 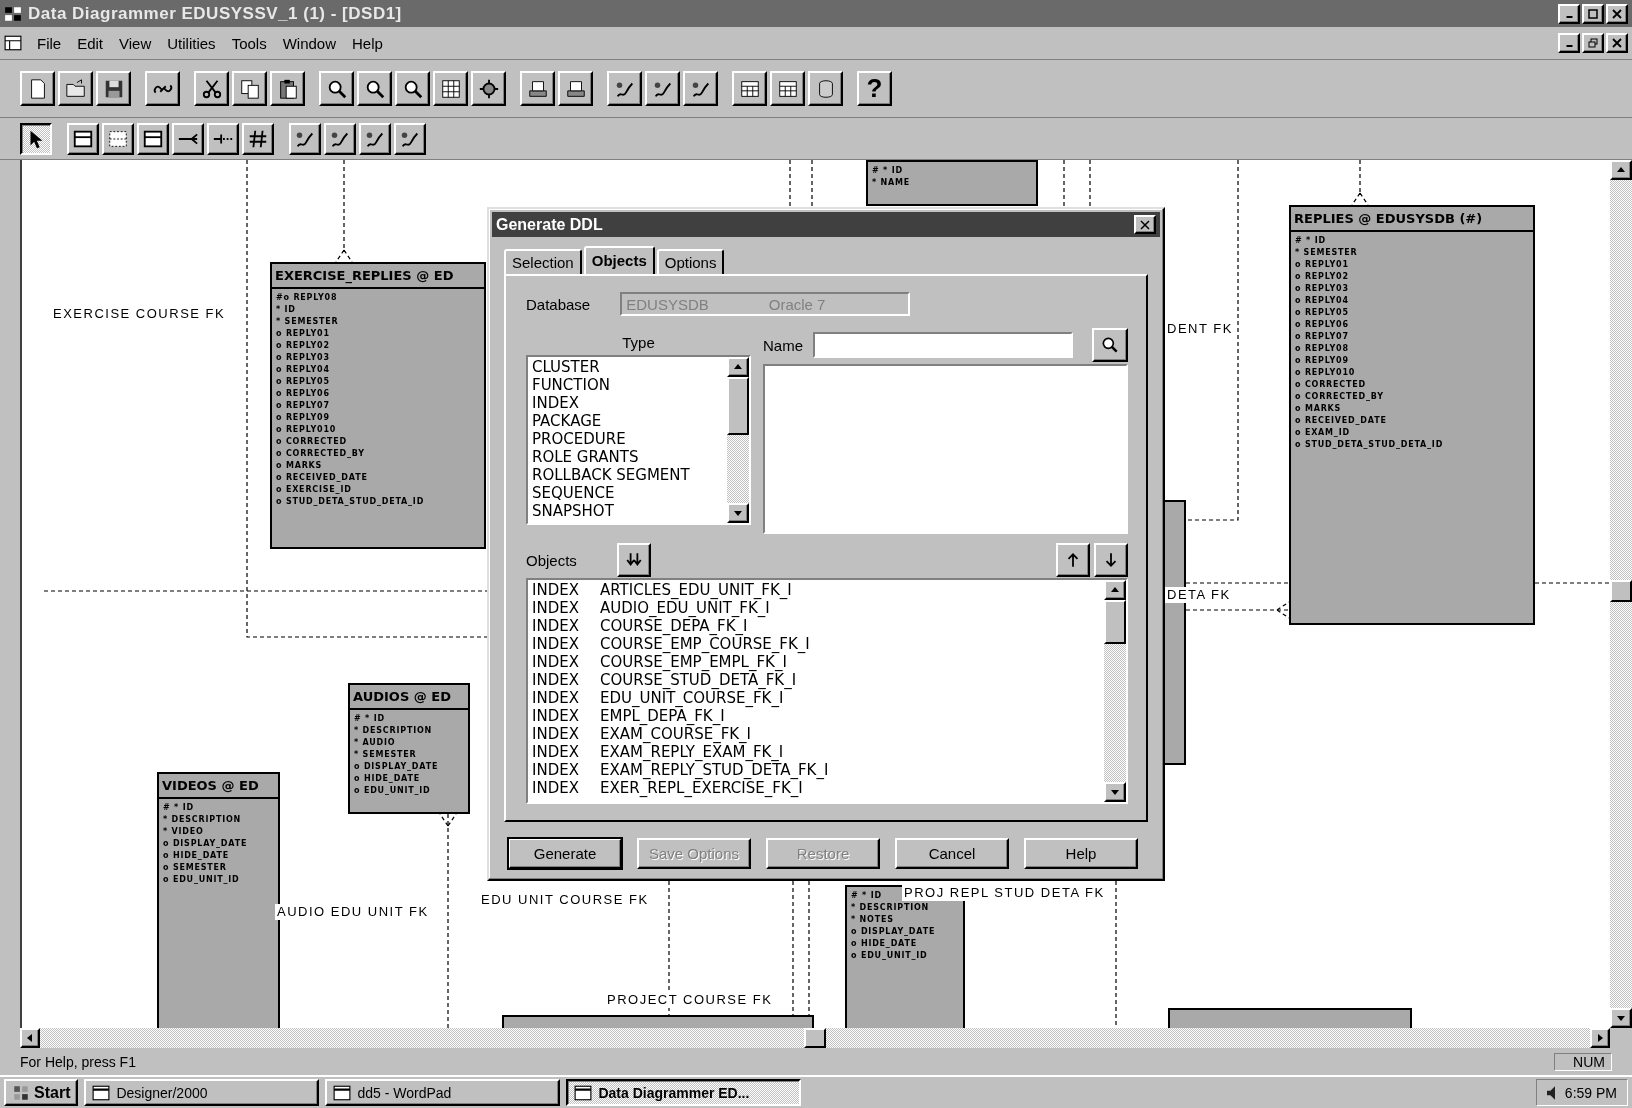 I want to click on gear-icon, so click(x=488, y=88).